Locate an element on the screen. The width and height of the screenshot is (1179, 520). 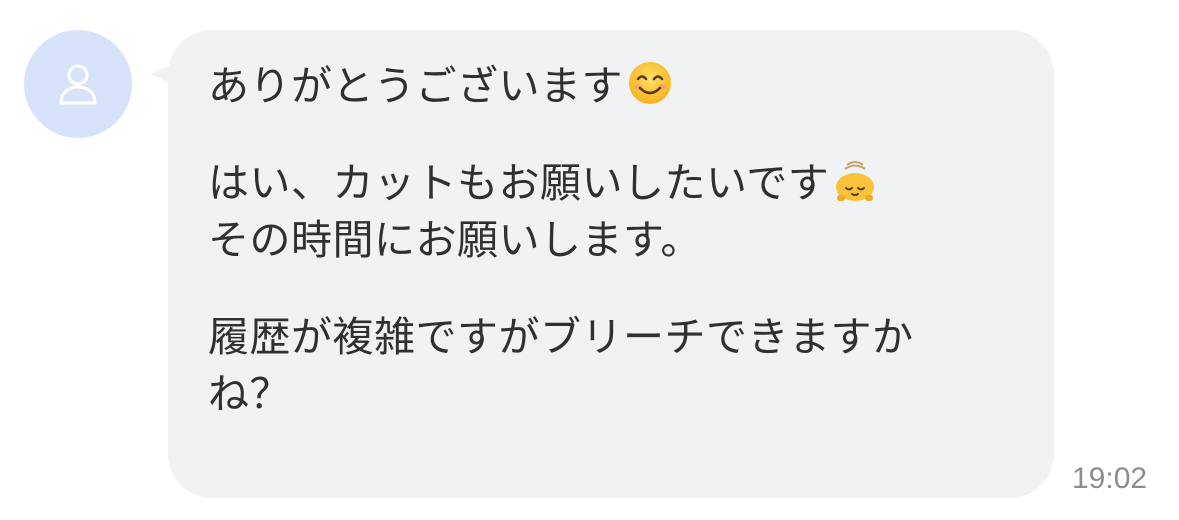
message-line-4: 履歴が複雑ですがブリーチできますか is located at coordinates (561, 337).